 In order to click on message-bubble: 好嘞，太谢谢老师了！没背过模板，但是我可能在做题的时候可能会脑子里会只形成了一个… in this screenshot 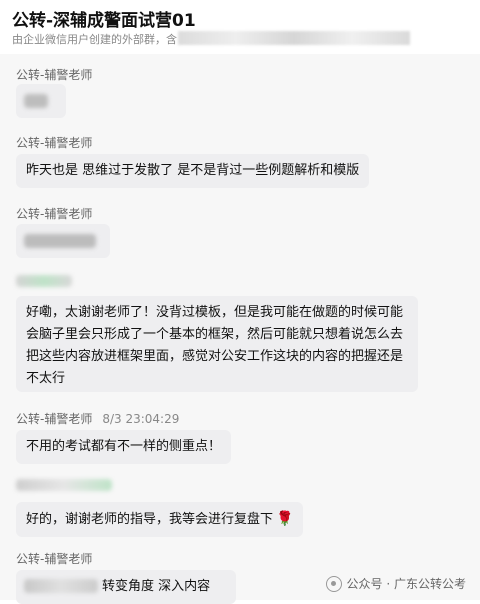, I will do `click(217, 344)`.